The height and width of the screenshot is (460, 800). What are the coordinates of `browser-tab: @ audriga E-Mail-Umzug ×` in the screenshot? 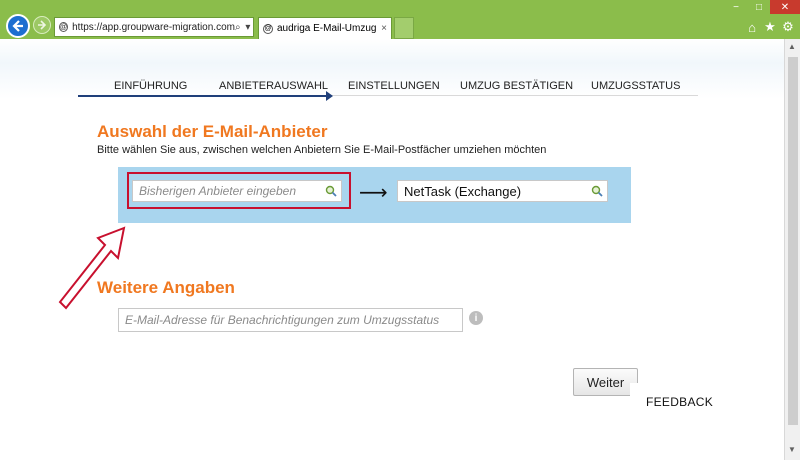 It's located at (325, 28).